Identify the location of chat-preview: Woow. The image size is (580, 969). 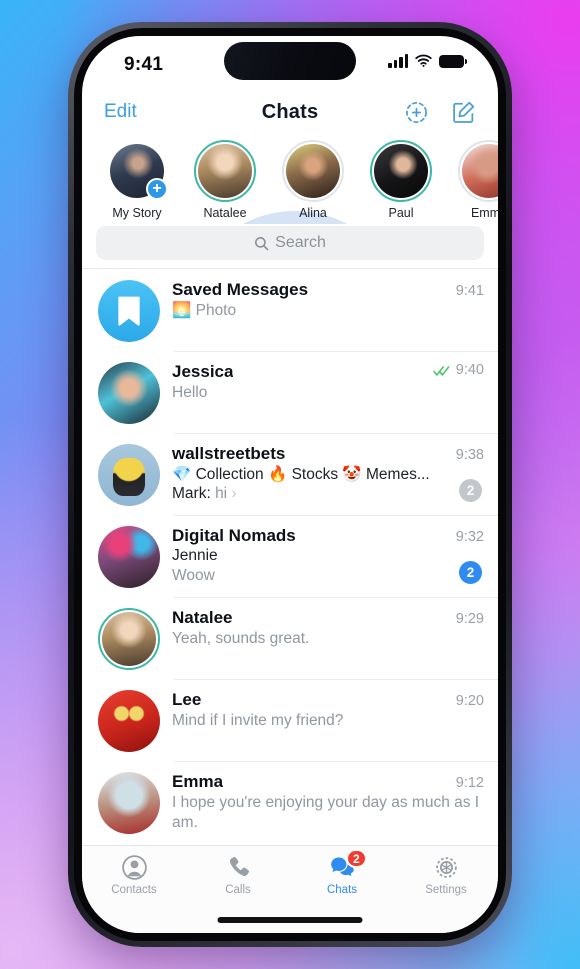
(193, 575).